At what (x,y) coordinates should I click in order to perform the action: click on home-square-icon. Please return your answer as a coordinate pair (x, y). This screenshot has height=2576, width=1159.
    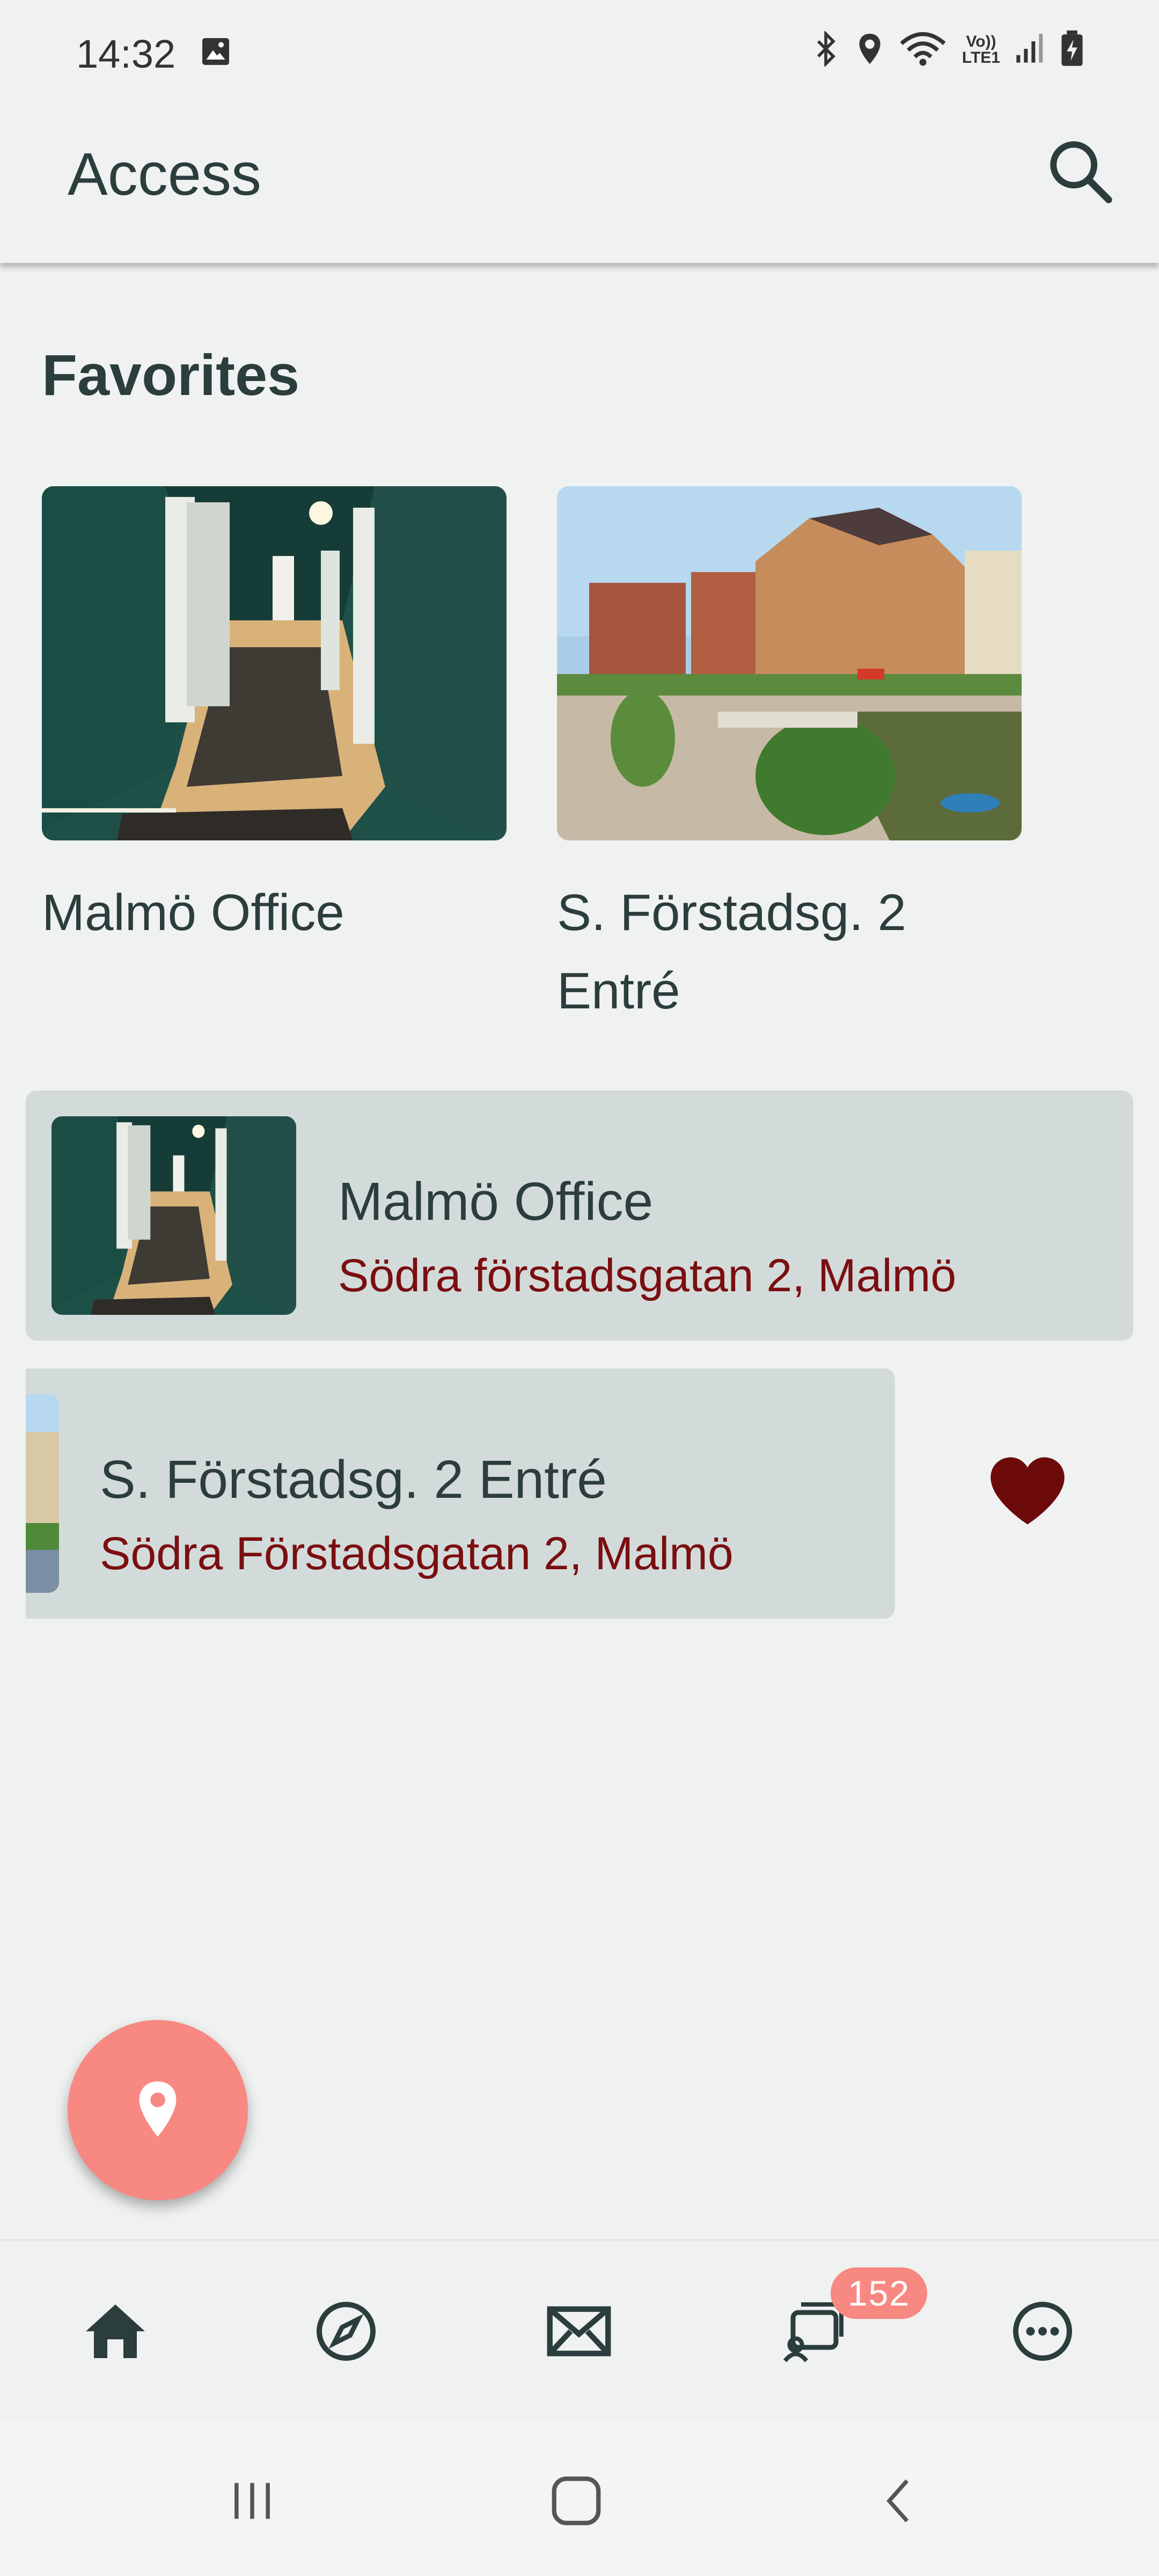
    Looking at the image, I should click on (576, 2502).